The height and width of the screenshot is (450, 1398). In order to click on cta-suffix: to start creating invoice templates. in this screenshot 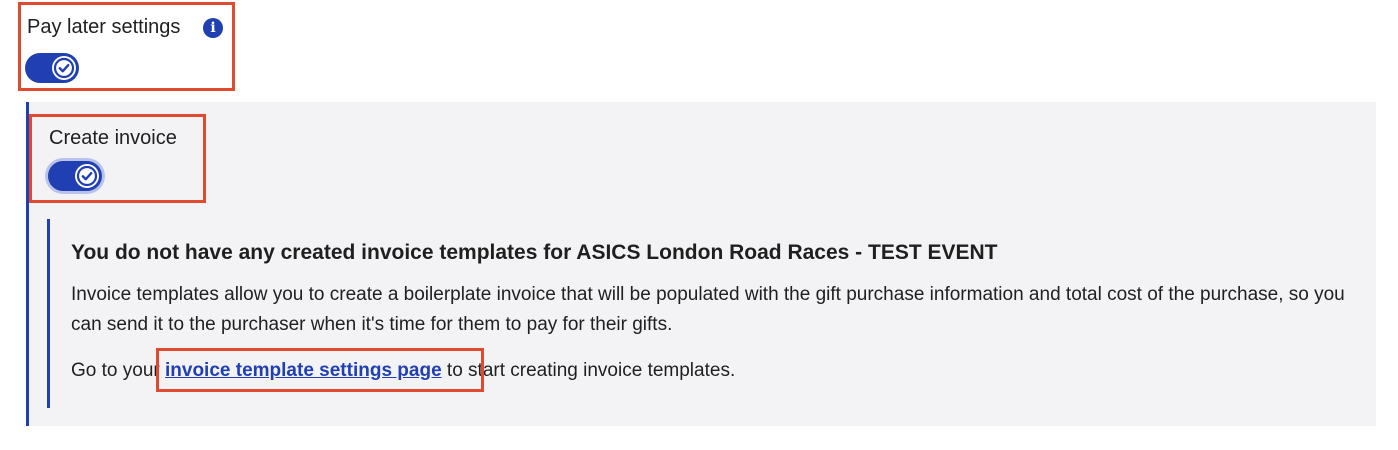, I will do `click(588, 370)`.